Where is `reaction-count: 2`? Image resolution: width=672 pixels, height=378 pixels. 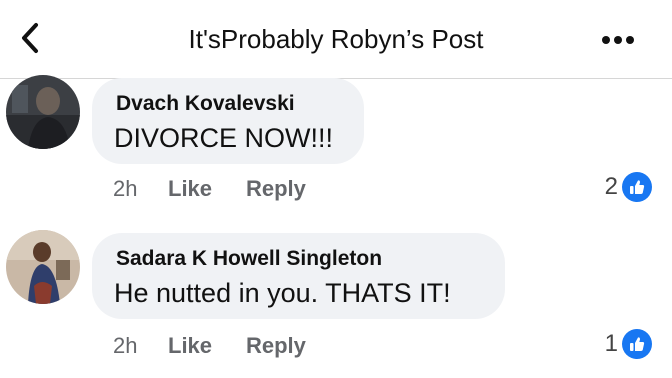 reaction-count: 2 is located at coordinates (611, 186).